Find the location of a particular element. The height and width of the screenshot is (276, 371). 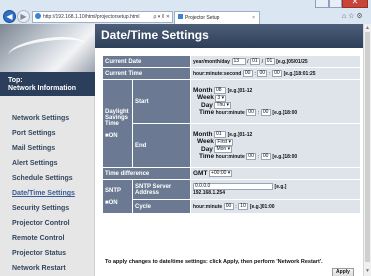

sidebar-item-network-settings: Network Settings is located at coordinates (40, 118).